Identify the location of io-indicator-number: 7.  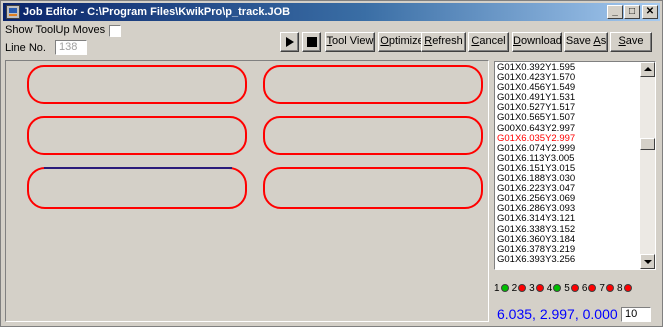
(602, 288).